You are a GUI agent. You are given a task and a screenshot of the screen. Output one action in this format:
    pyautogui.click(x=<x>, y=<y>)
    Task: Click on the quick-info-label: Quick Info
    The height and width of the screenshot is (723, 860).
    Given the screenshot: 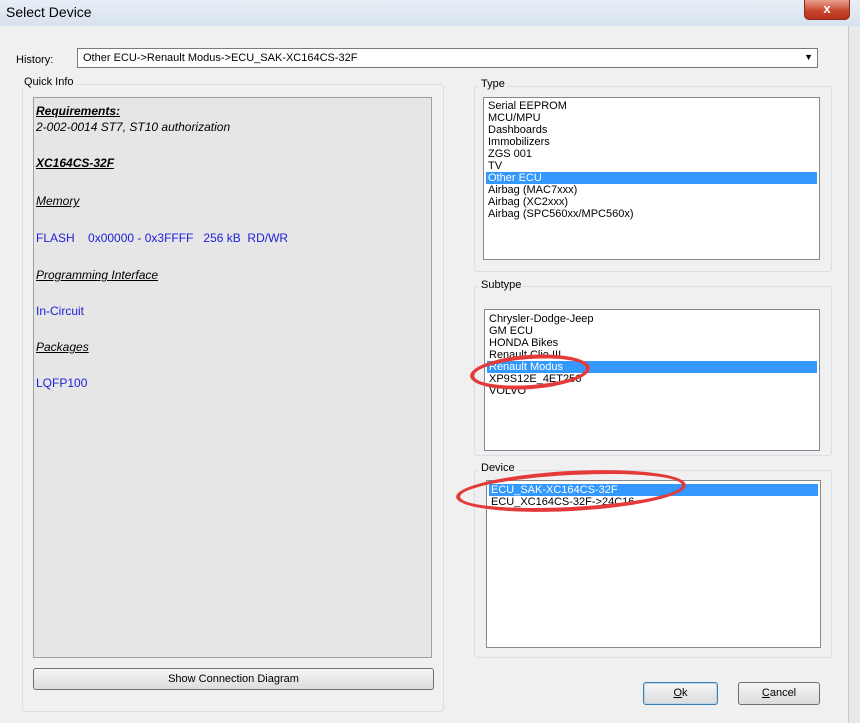 What is the action you would take?
    pyautogui.click(x=49, y=82)
    